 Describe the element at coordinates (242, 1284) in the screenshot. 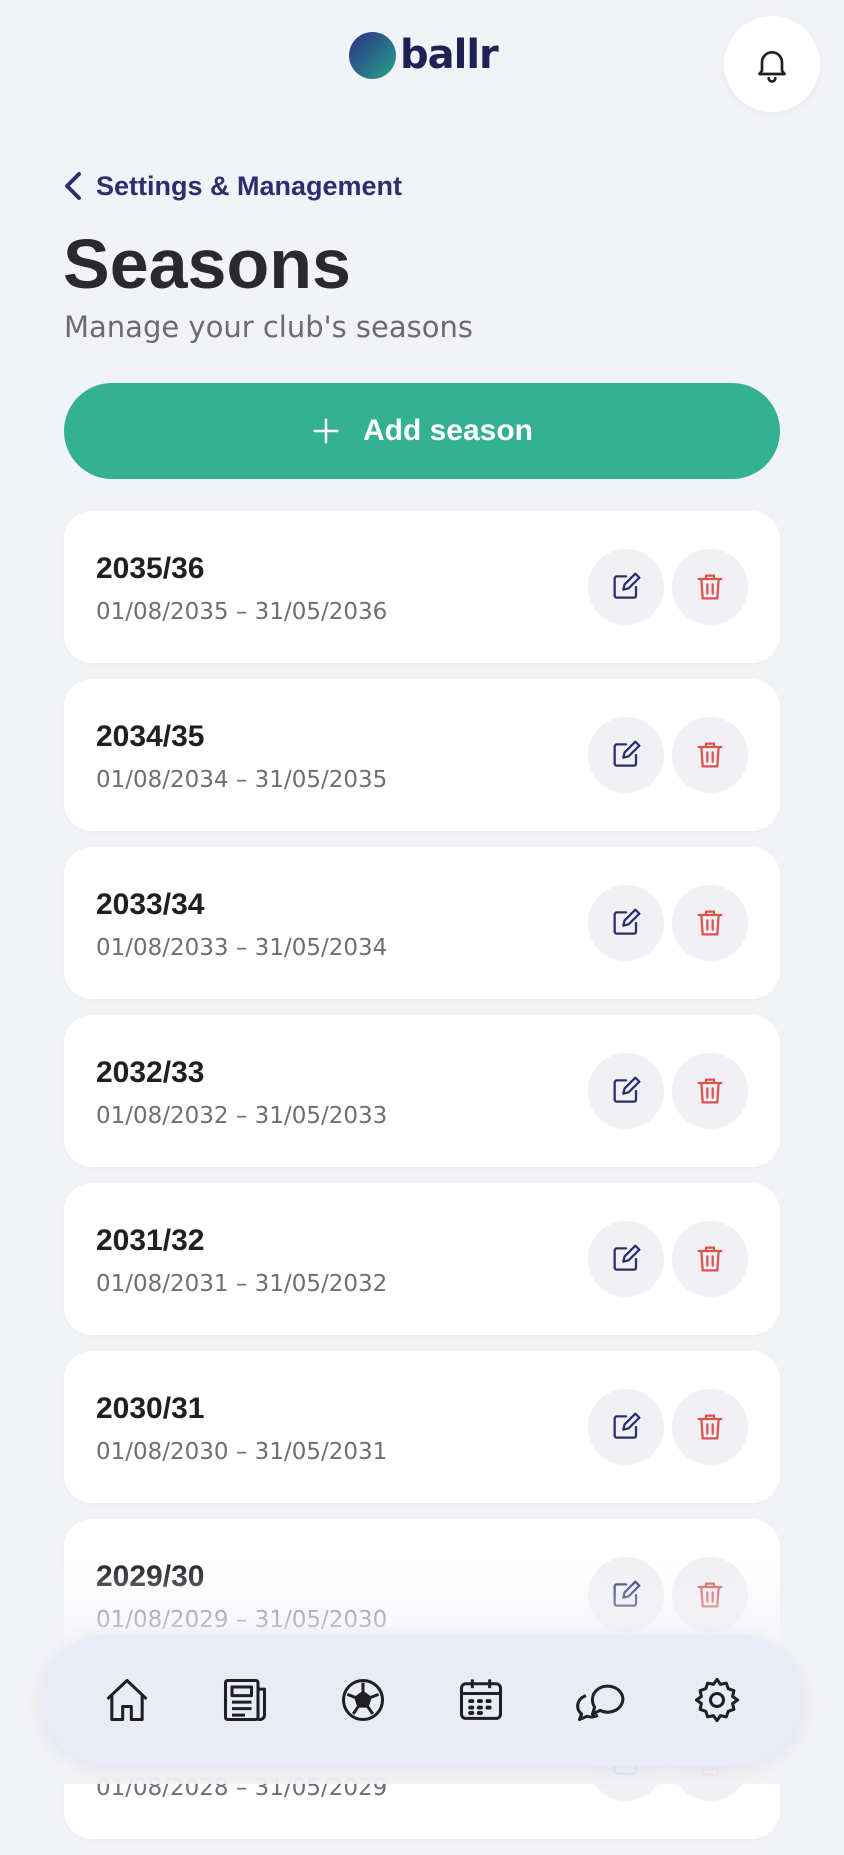

I see `season-dates: 01/08/2031 – 31/05/2032` at that location.